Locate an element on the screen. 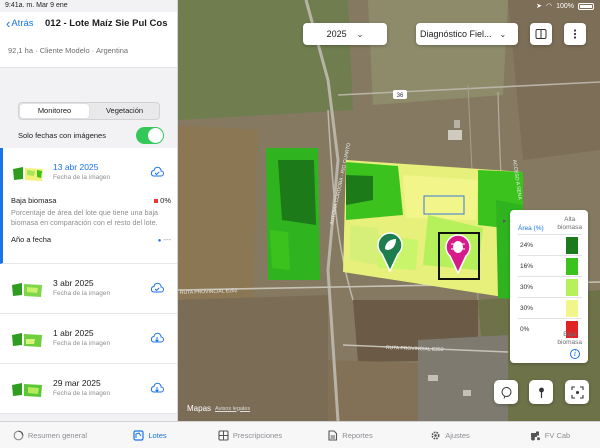 This screenshot has height=448, width=600. chevron-right-icon: ▸ is located at coordinates (505, 221).